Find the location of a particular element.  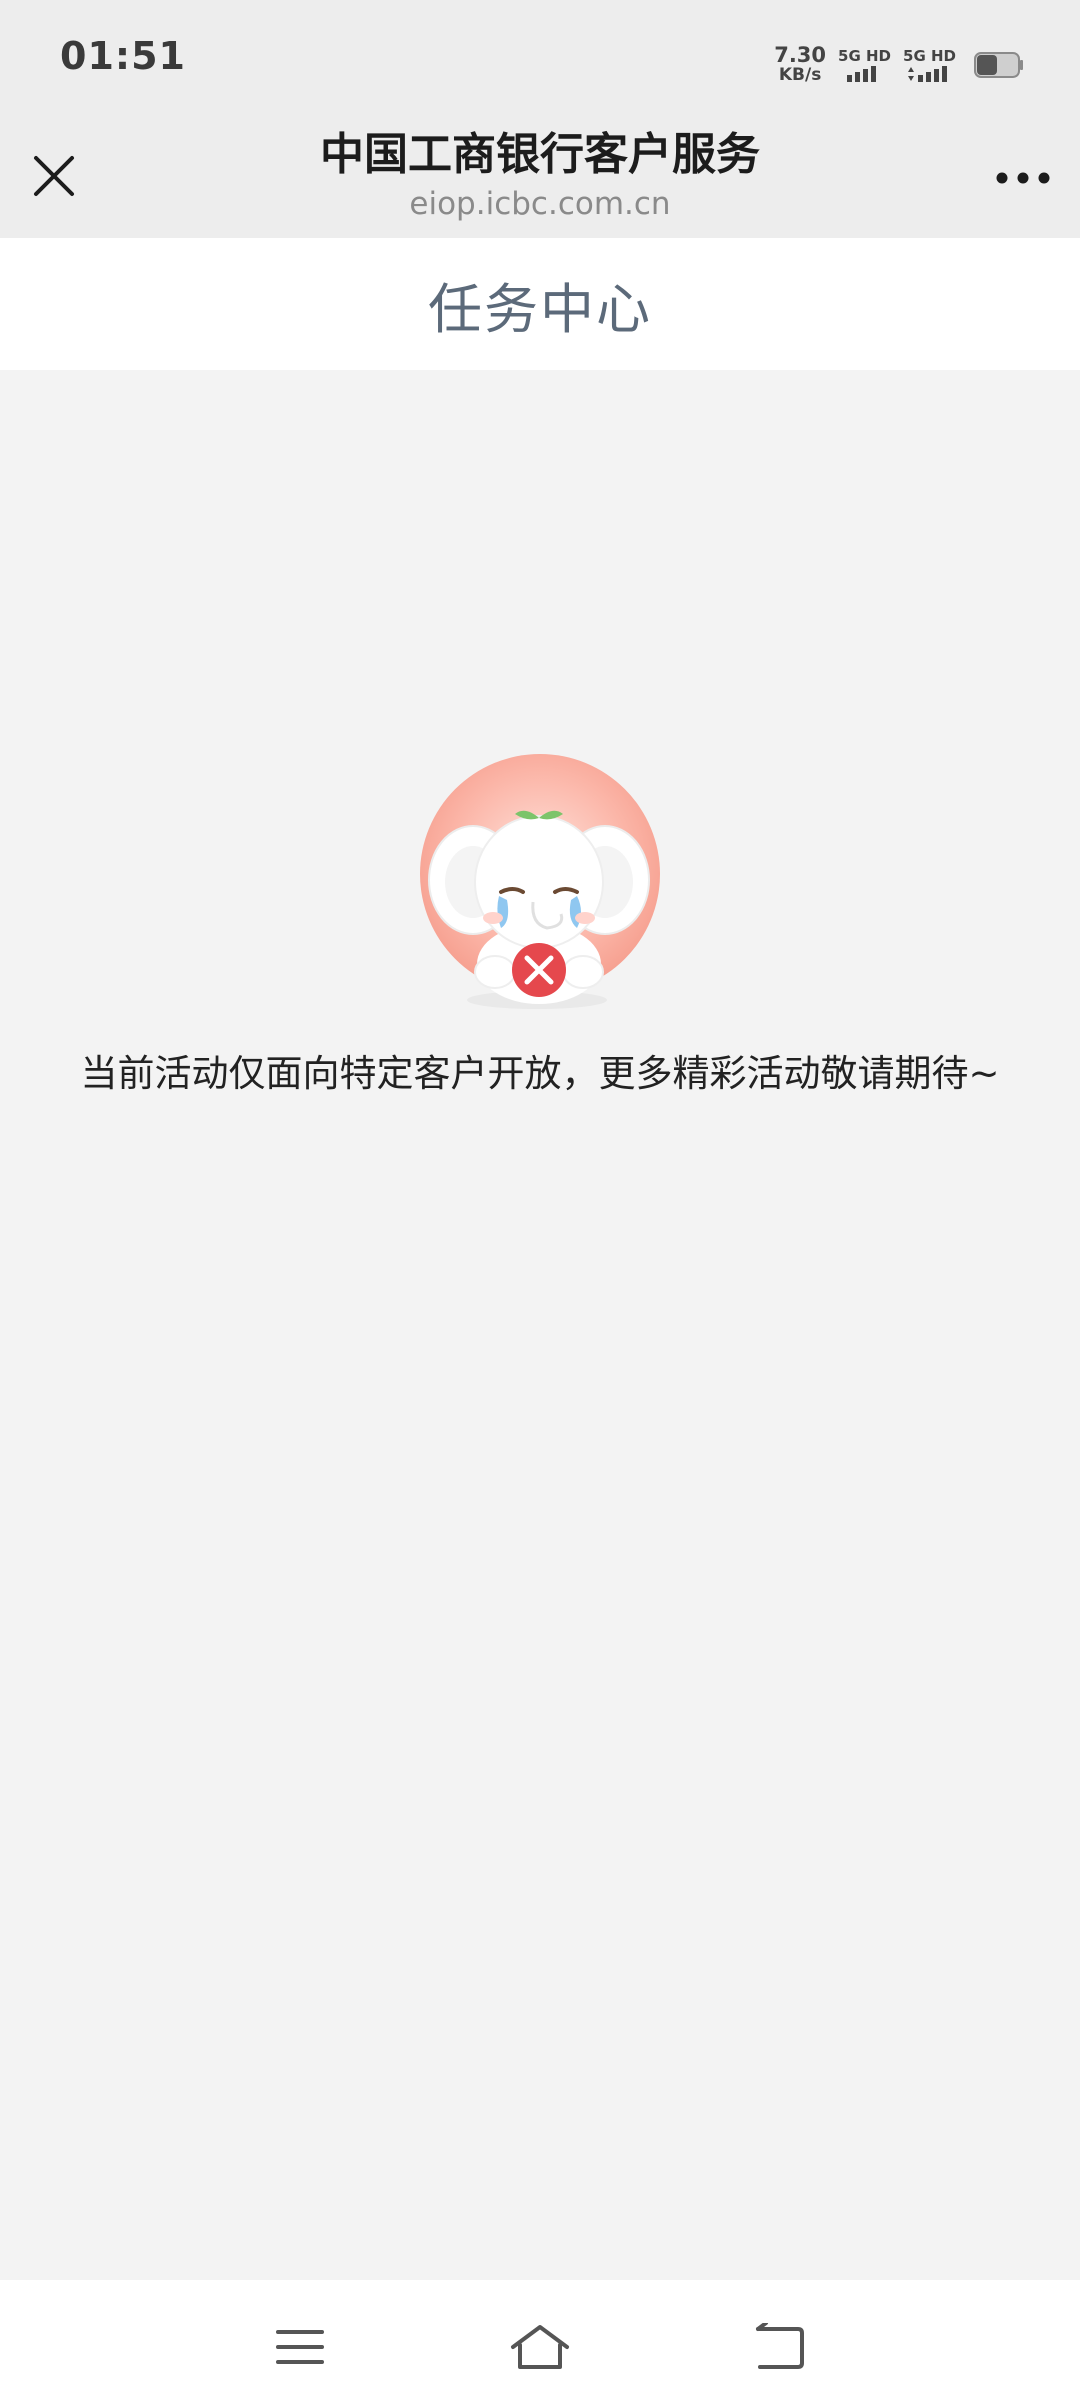

battery-low-icon is located at coordinates (998, 65).